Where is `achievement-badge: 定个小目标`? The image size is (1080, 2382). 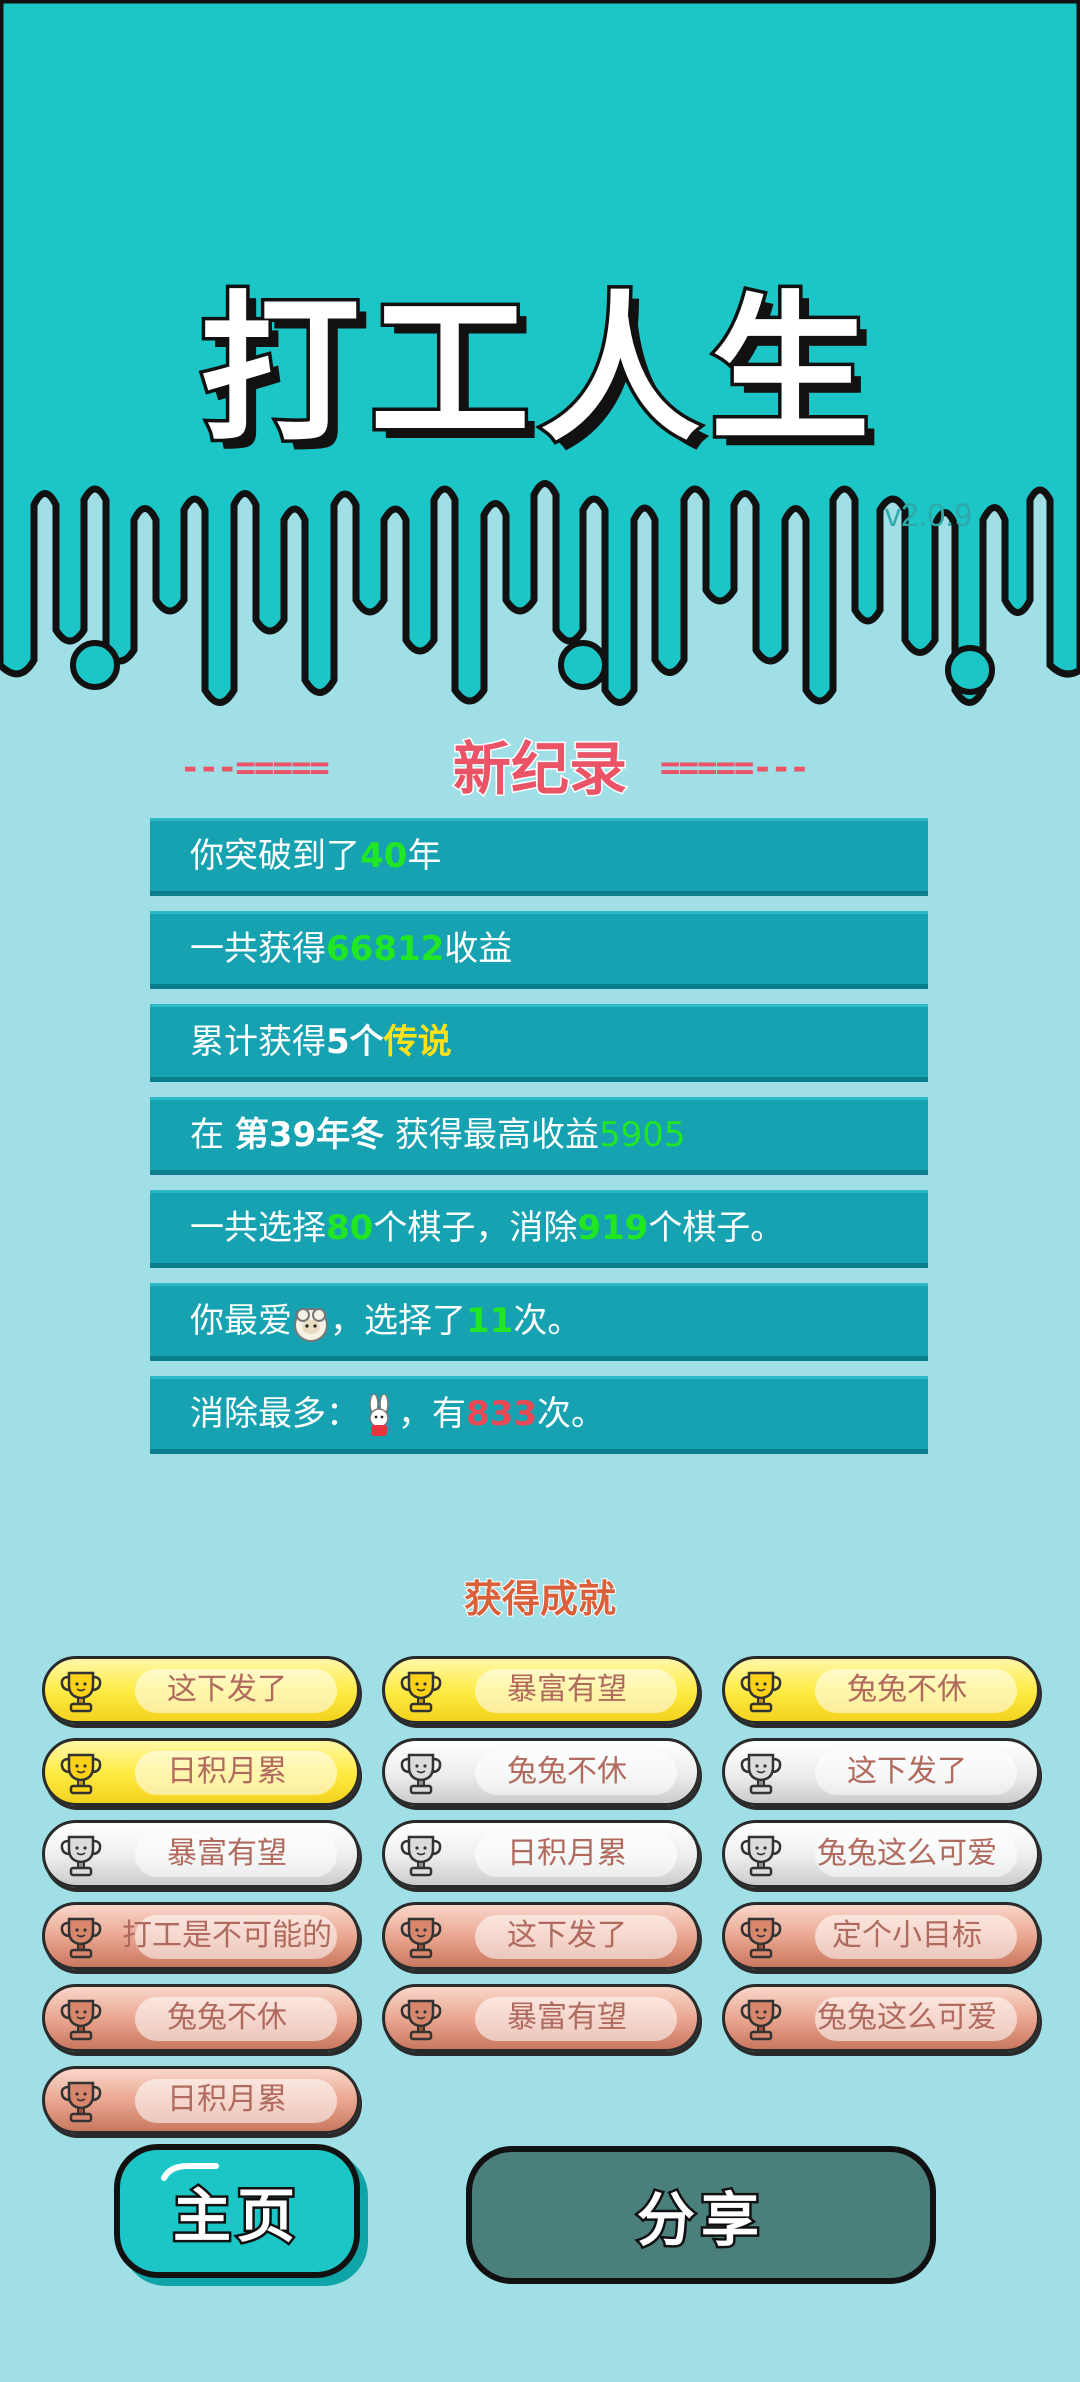 achievement-badge: 定个小目标 is located at coordinates (881, 1936).